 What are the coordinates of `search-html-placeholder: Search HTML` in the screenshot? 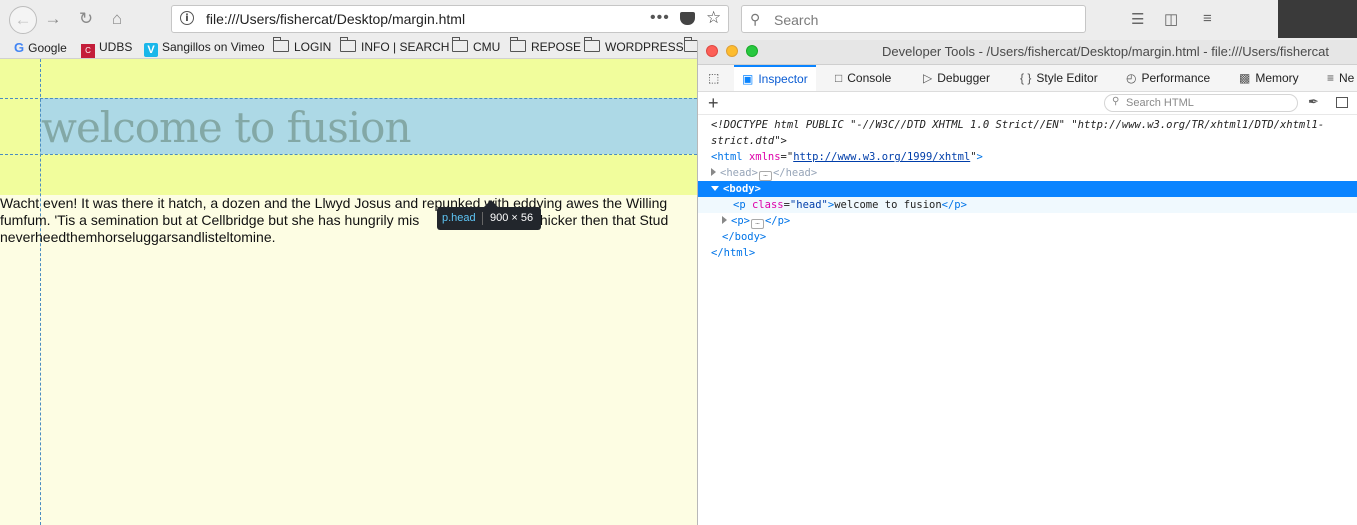 It's located at (1160, 103).